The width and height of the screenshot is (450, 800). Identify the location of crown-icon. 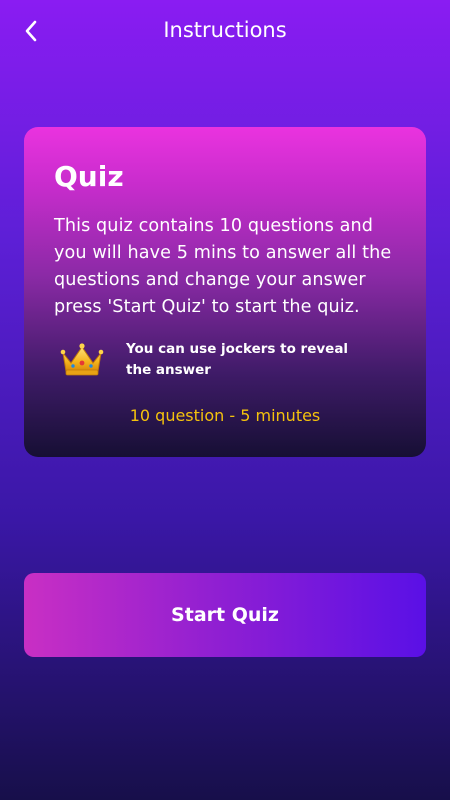
(82, 359).